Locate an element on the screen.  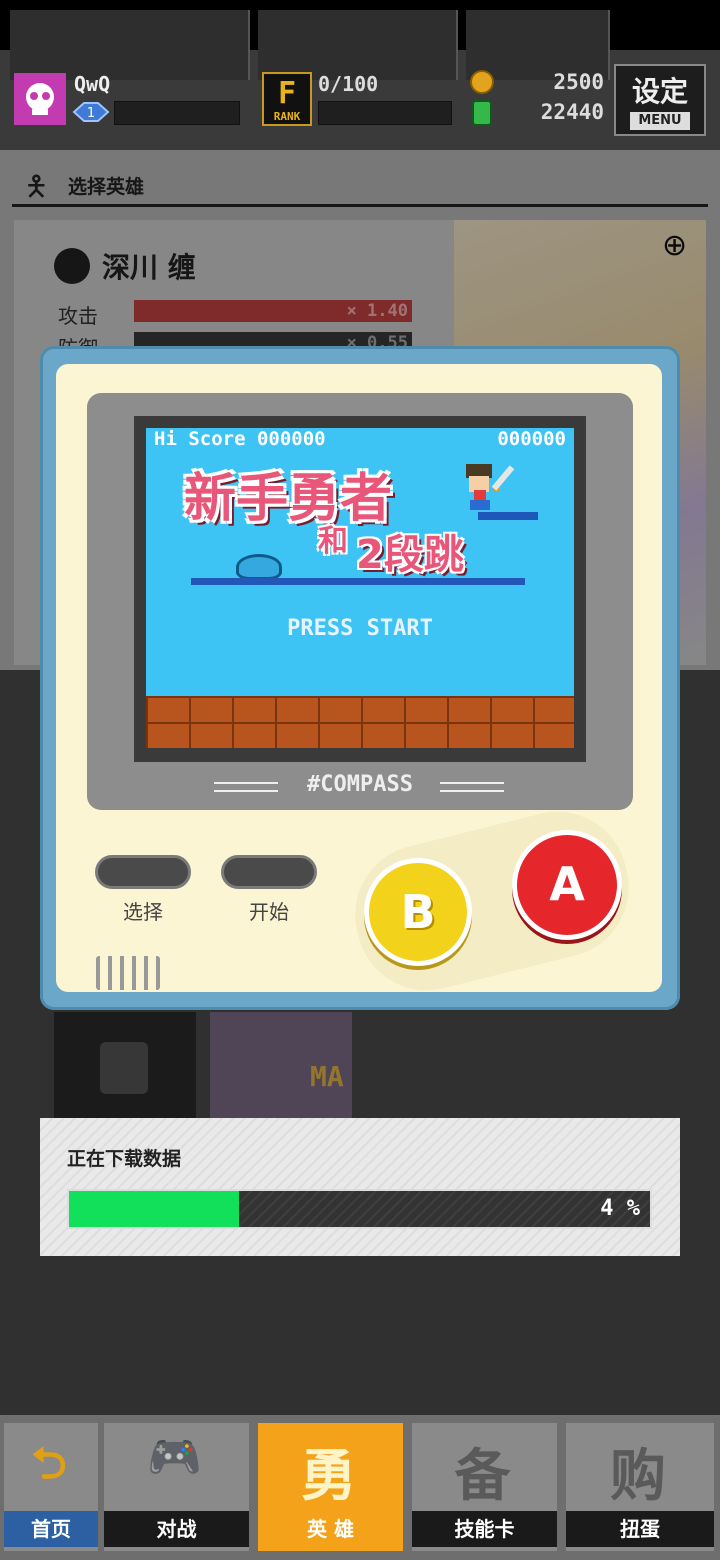
brand-line-left is located at coordinates (246, 787).